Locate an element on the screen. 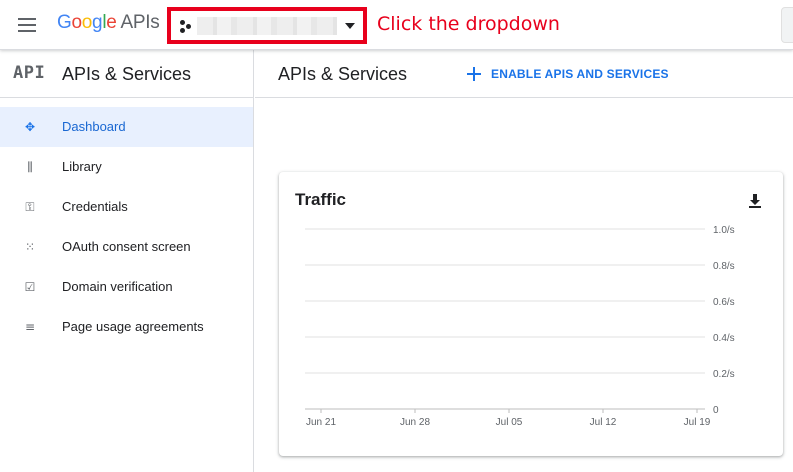  library-icon: ⫼ is located at coordinates (30, 166).